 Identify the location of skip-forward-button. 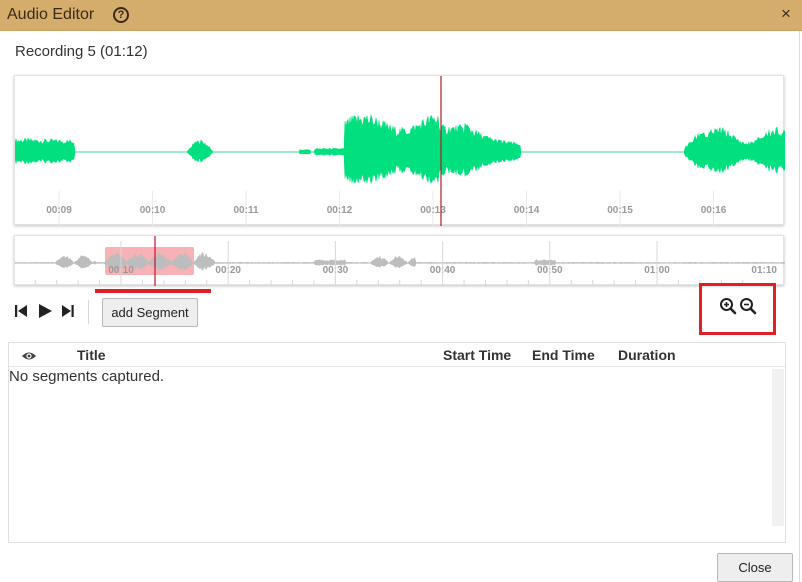
(68, 311).